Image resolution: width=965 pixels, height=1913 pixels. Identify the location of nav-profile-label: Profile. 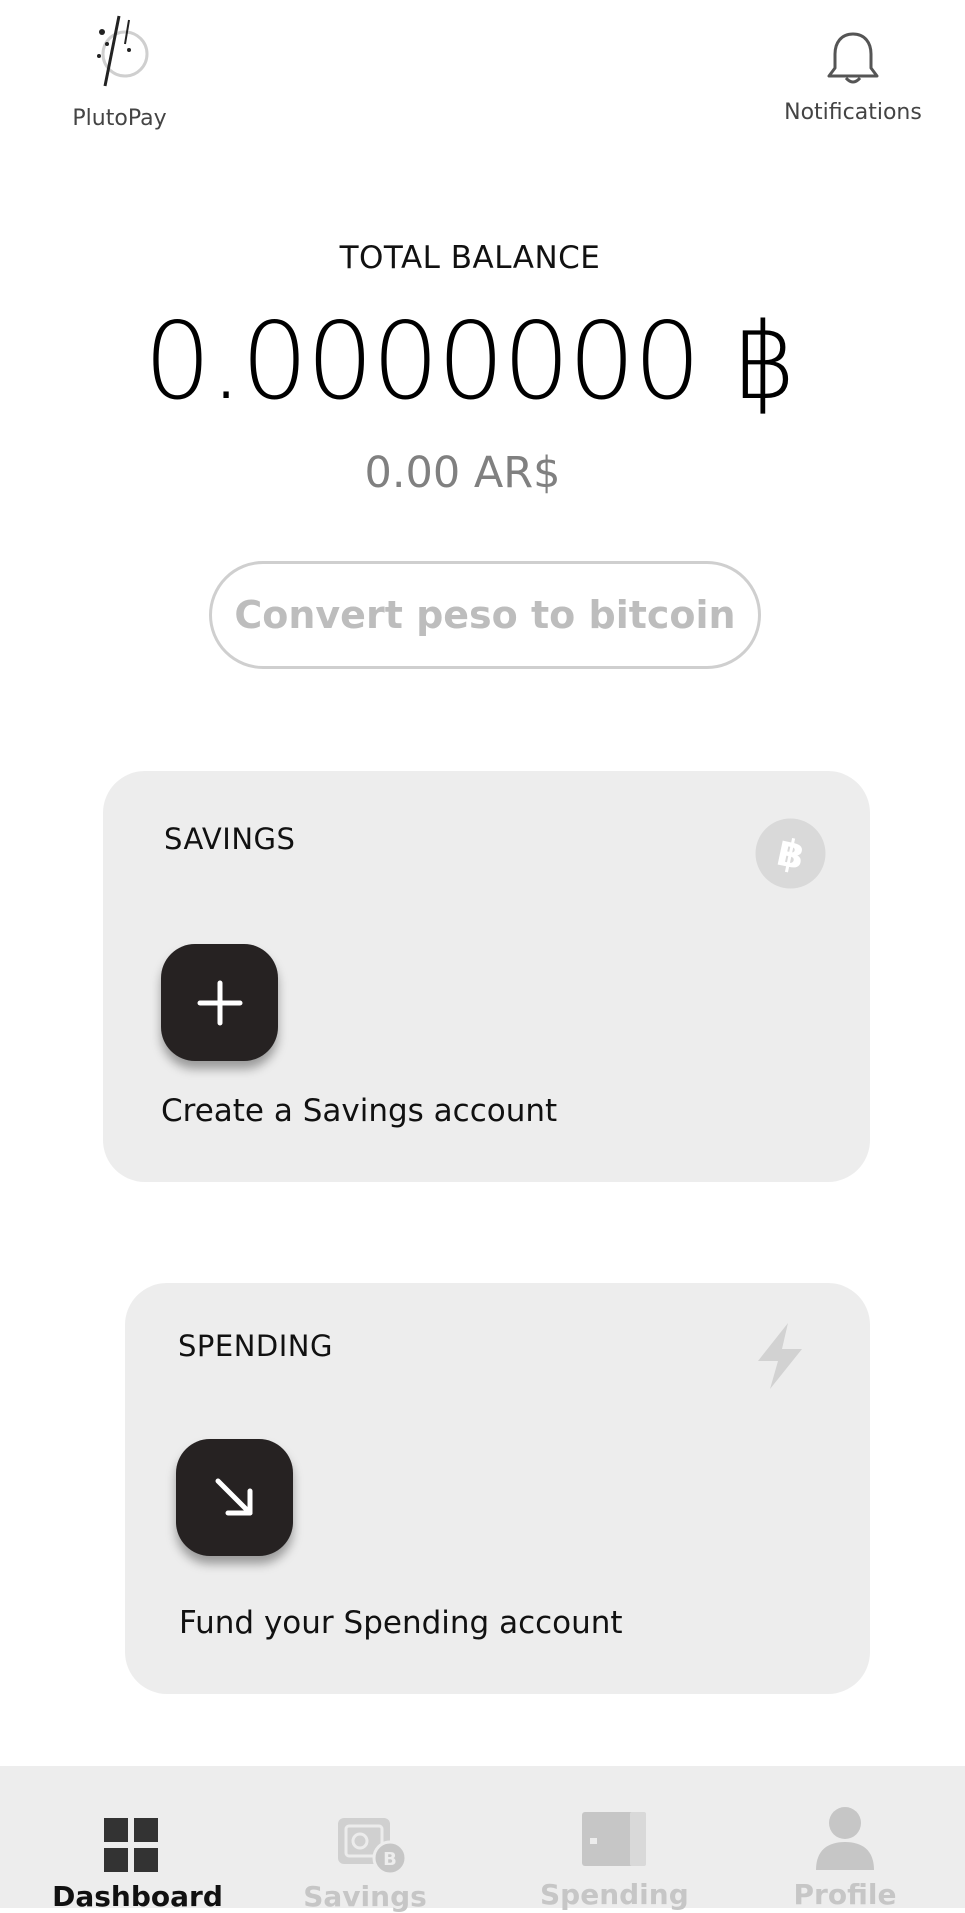
(845, 1894).